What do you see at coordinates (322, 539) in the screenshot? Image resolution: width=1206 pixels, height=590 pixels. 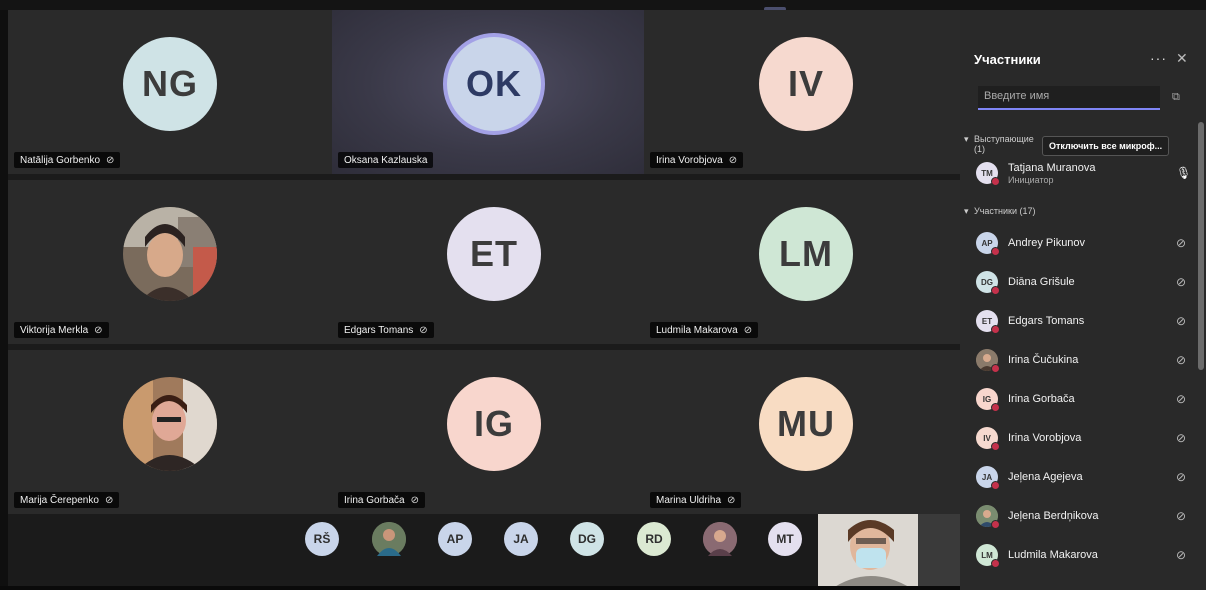 I see `strip-avatar: RŠ` at bounding box center [322, 539].